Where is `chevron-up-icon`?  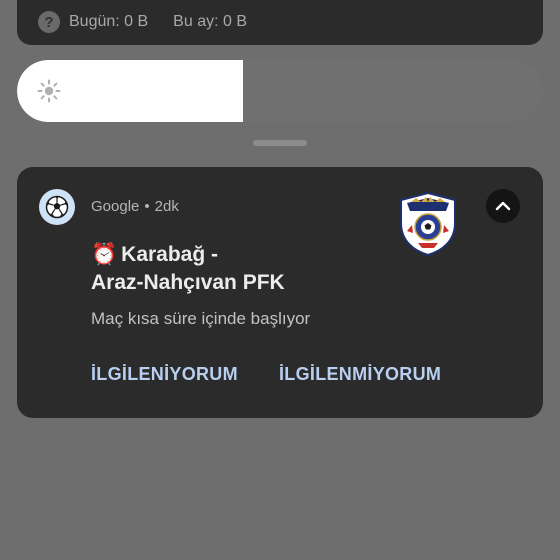
chevron-up-icon is located at coordinates (503, 206).